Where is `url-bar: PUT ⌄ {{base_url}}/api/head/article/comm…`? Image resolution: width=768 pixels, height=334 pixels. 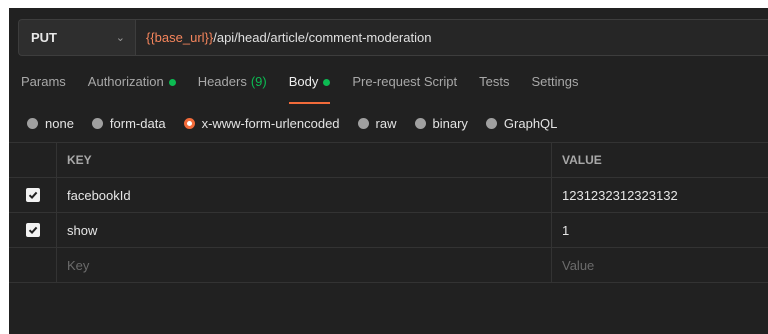 url-bar: PUT ⌄ {{base_url}}/api/head/article/comm… is located at coordinates (393, 37).